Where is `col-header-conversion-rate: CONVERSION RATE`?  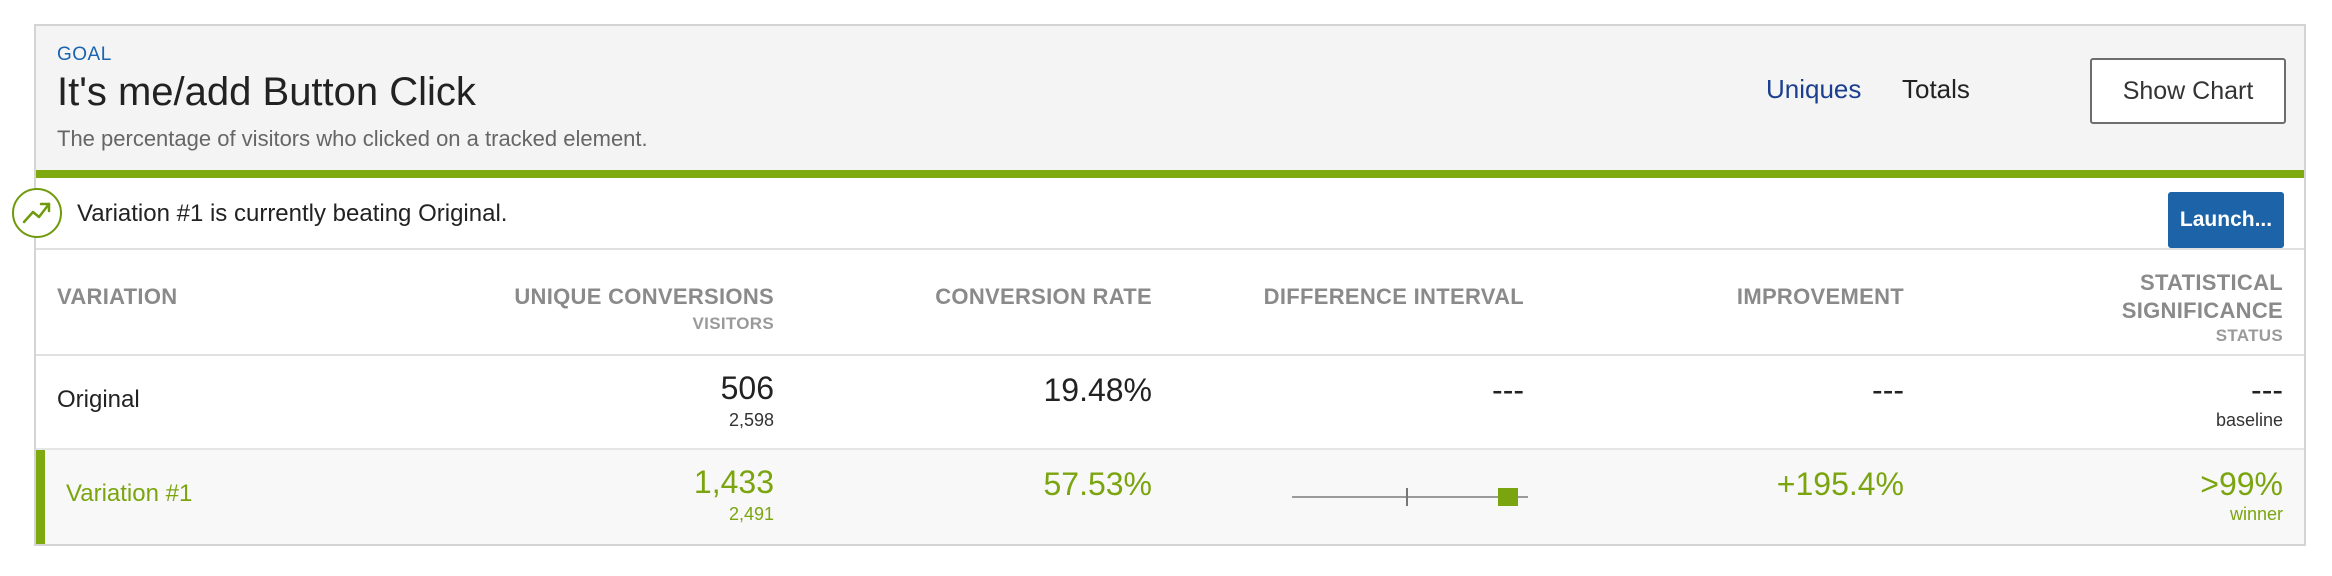 col-header-conversion-rate: CONVERSION RATE is located at coordinates (1043, 296).